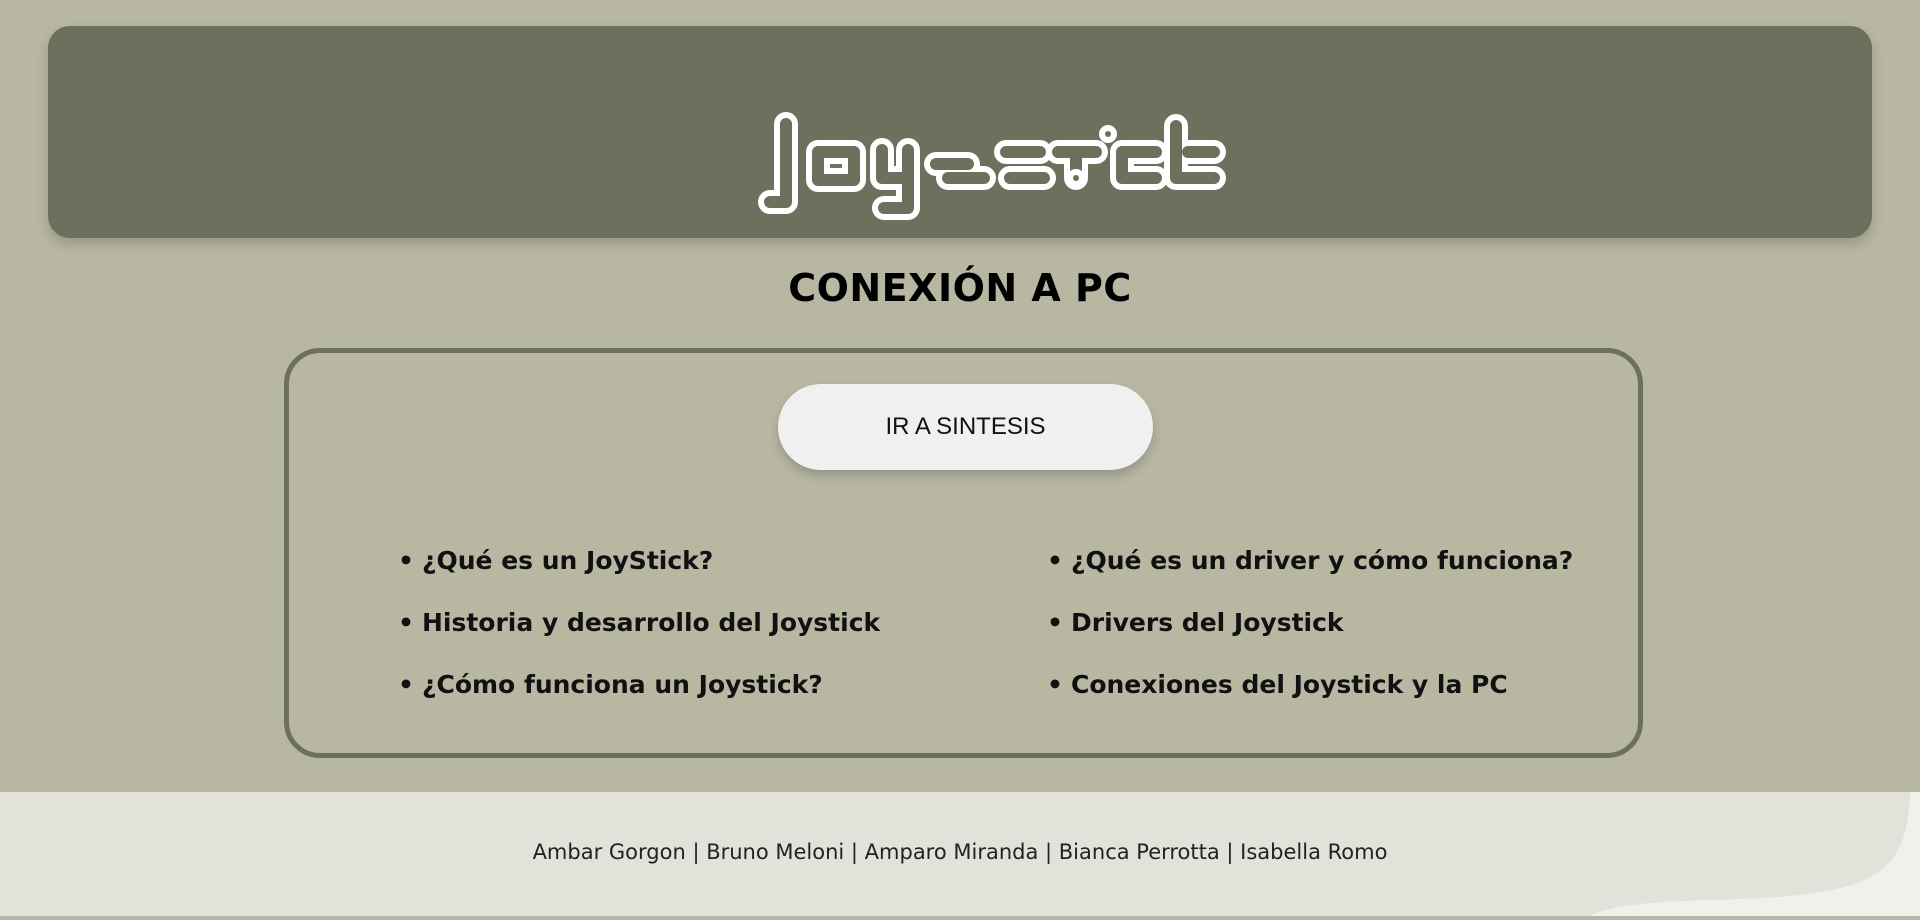  What do you see at coordinates (651, 622) in the screenshot?
I see `topic-label: Historia y desarrollo del Joystick` at bounding box center [651, 622].